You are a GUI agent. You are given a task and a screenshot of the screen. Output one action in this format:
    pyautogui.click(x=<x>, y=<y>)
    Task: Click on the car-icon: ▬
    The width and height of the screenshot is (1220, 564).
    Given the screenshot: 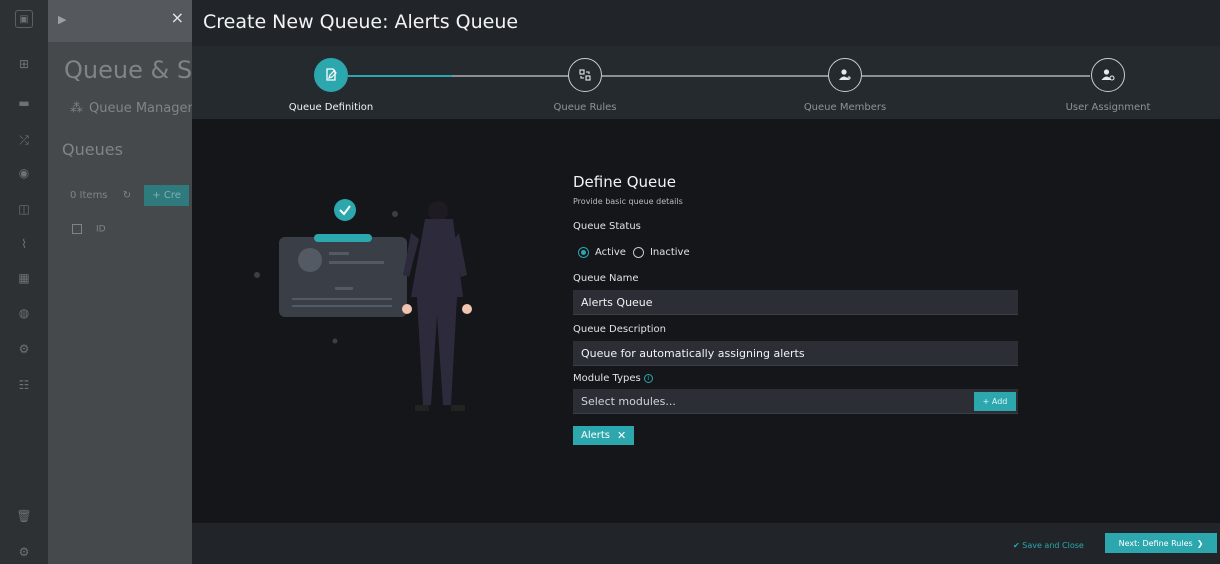 What is the action you would take?
    pyautogui.click(x=24, y=103)
    